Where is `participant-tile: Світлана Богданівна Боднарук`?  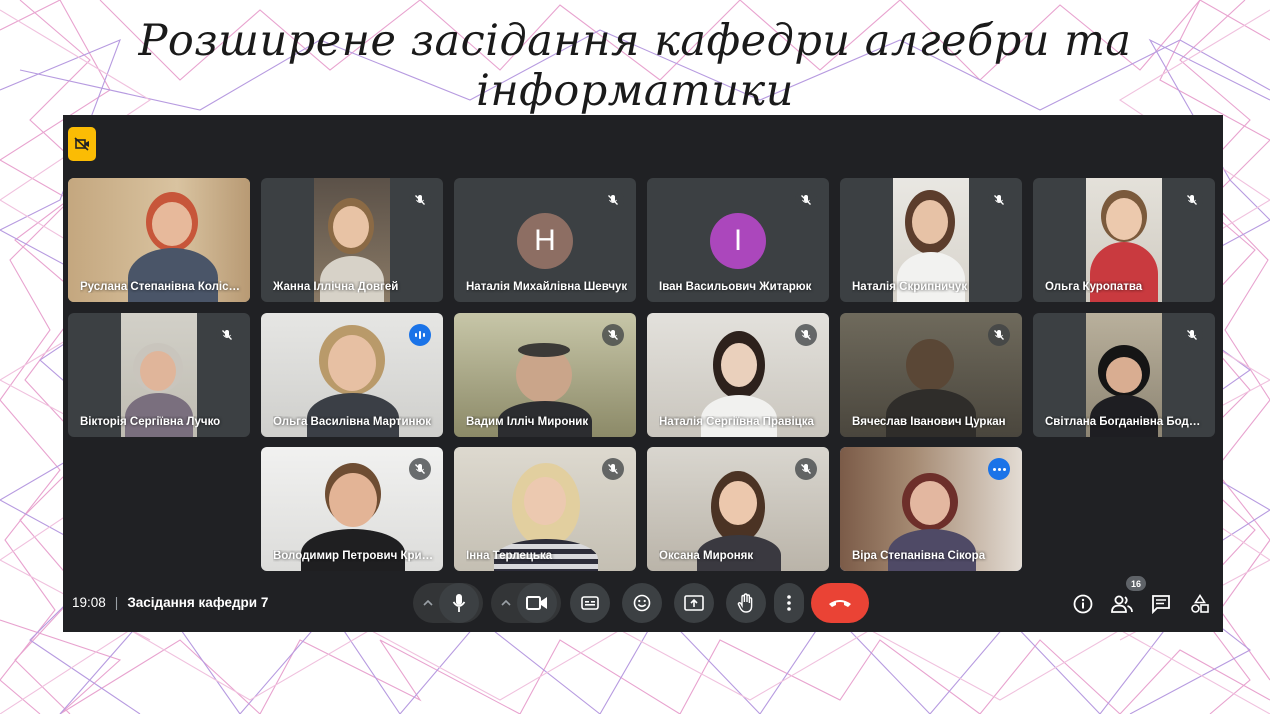 participant-tile: Світлана Богданівна Боднарук is located at coordinates (1124, 375).